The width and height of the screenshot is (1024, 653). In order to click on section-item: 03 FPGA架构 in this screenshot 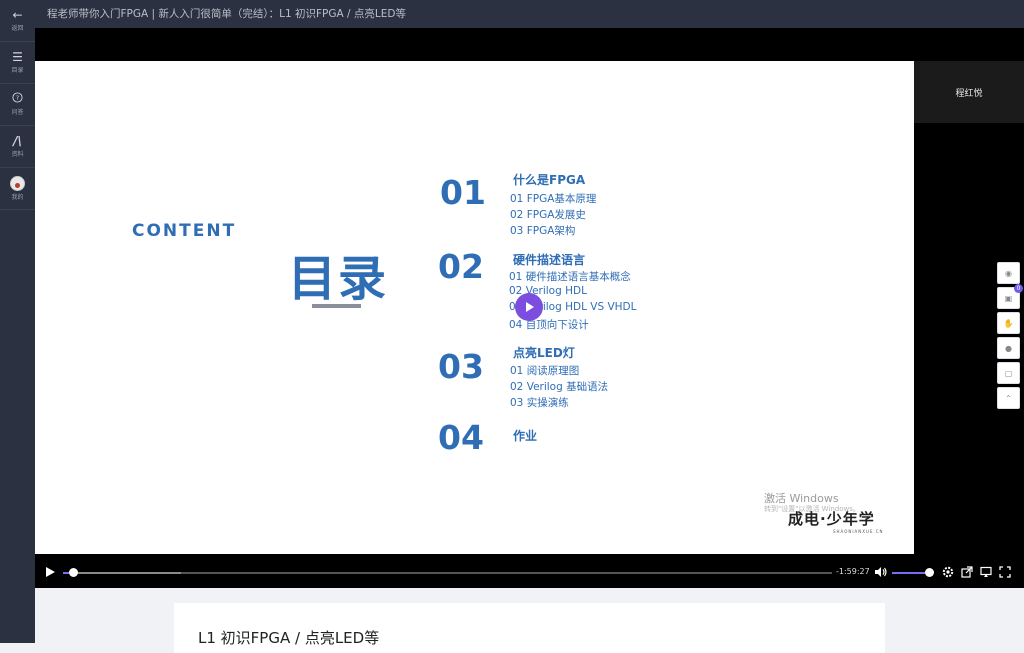, I will do `click(543, 231)`.